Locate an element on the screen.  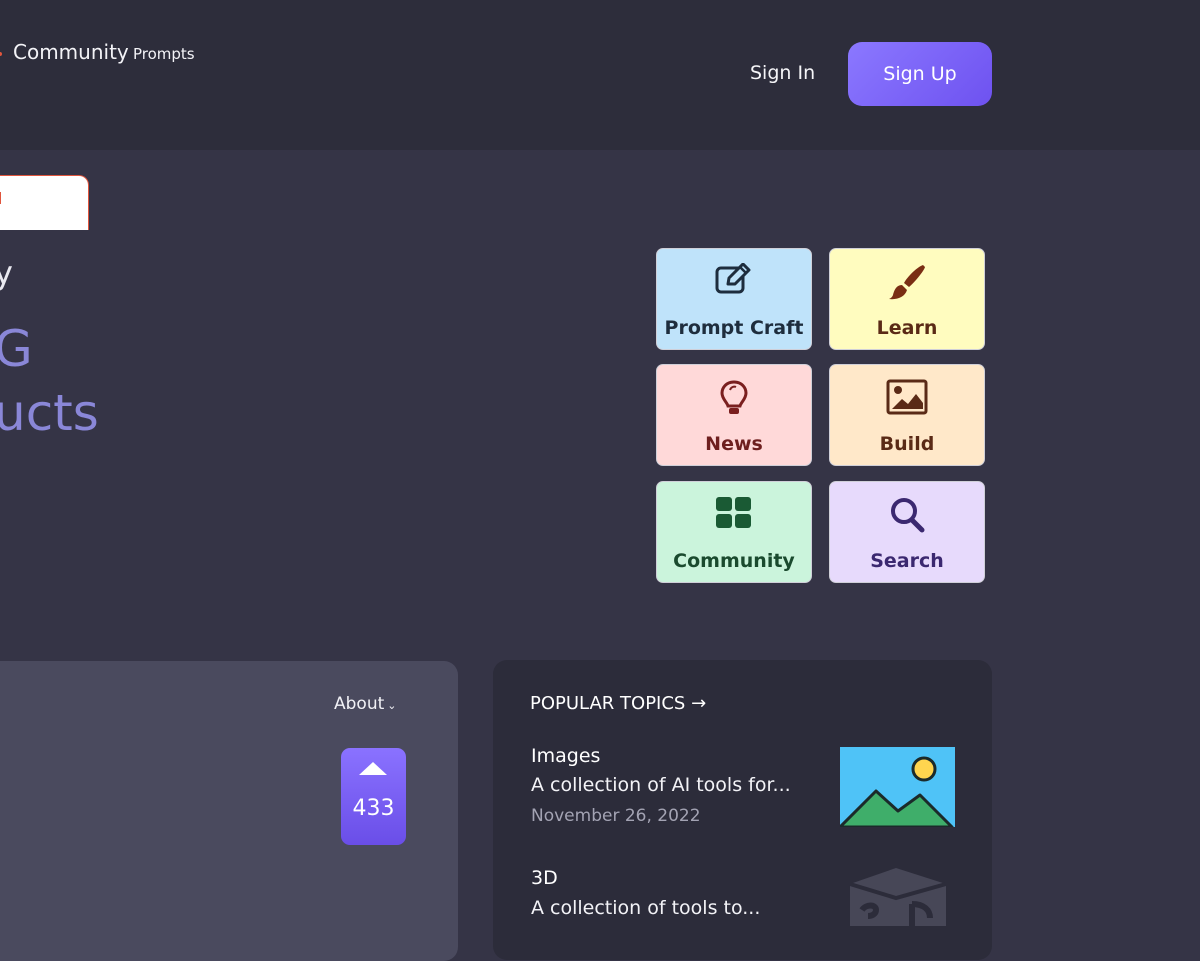
about-dropdown: About ⌄ is located at coordinates (365, 704).